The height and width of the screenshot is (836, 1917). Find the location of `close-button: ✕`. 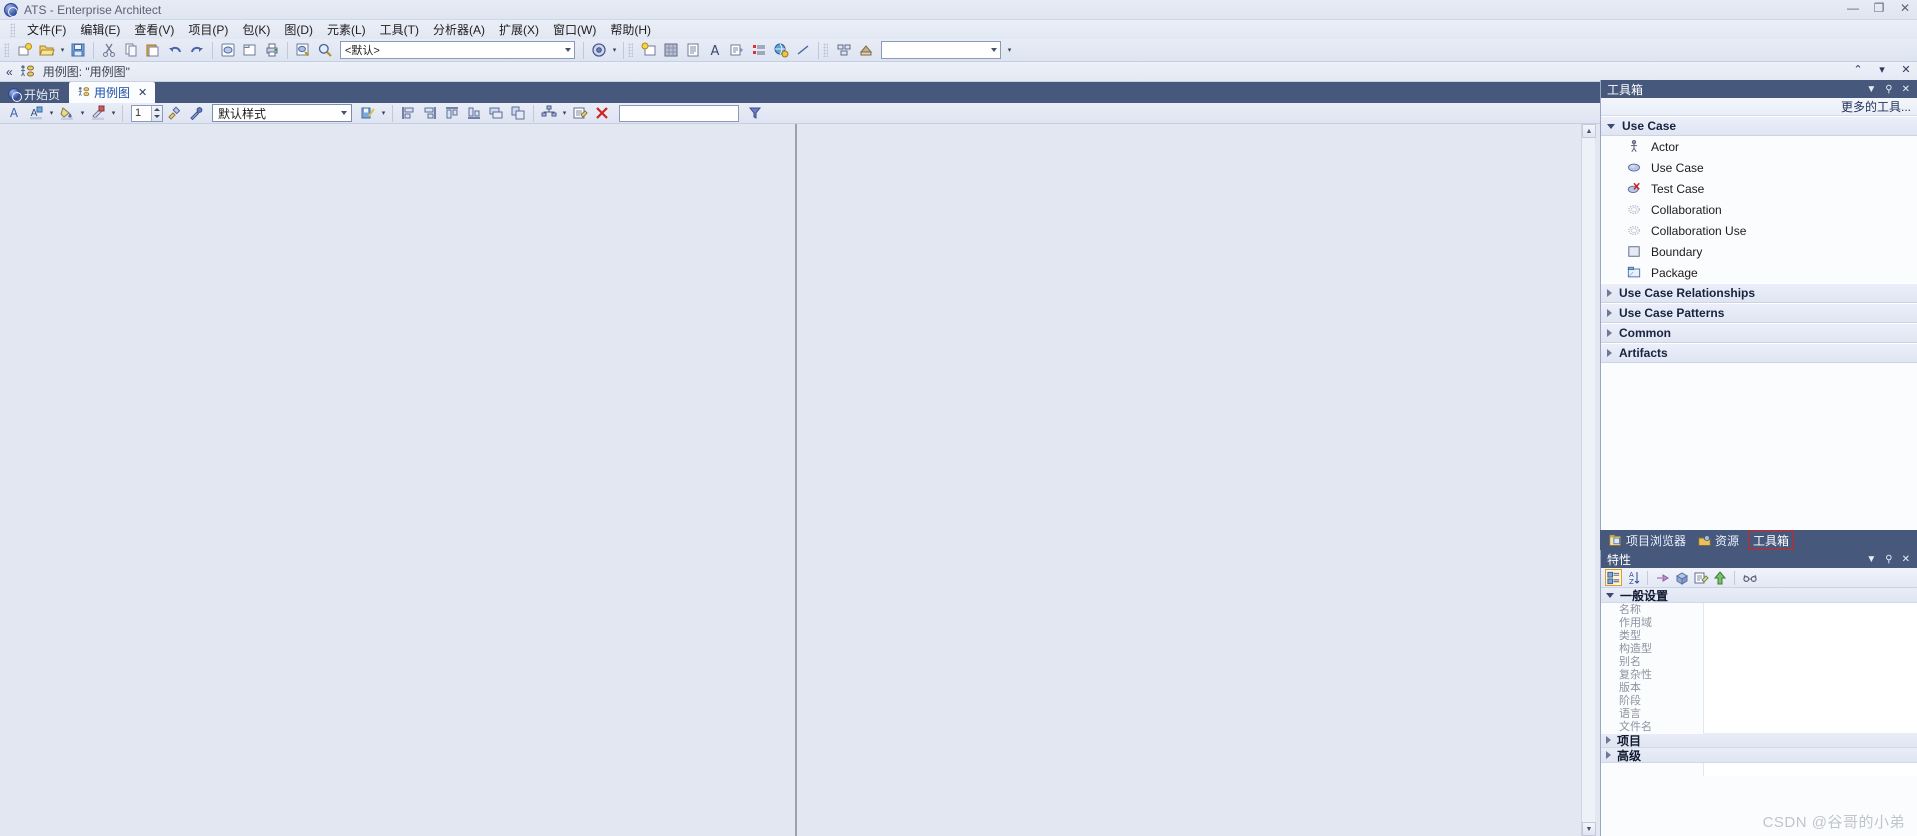

close-button: ✕ is located at coordinates (1905, 8).